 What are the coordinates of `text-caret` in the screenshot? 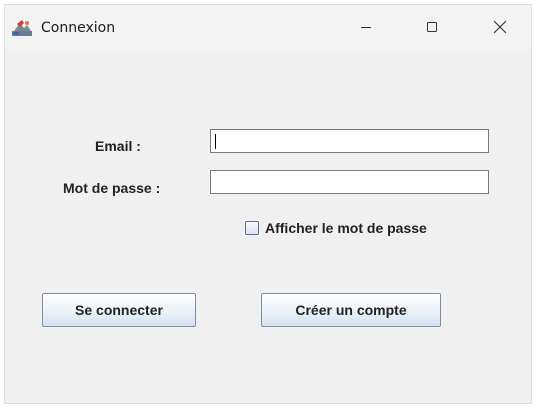 It's located at (215, 141).